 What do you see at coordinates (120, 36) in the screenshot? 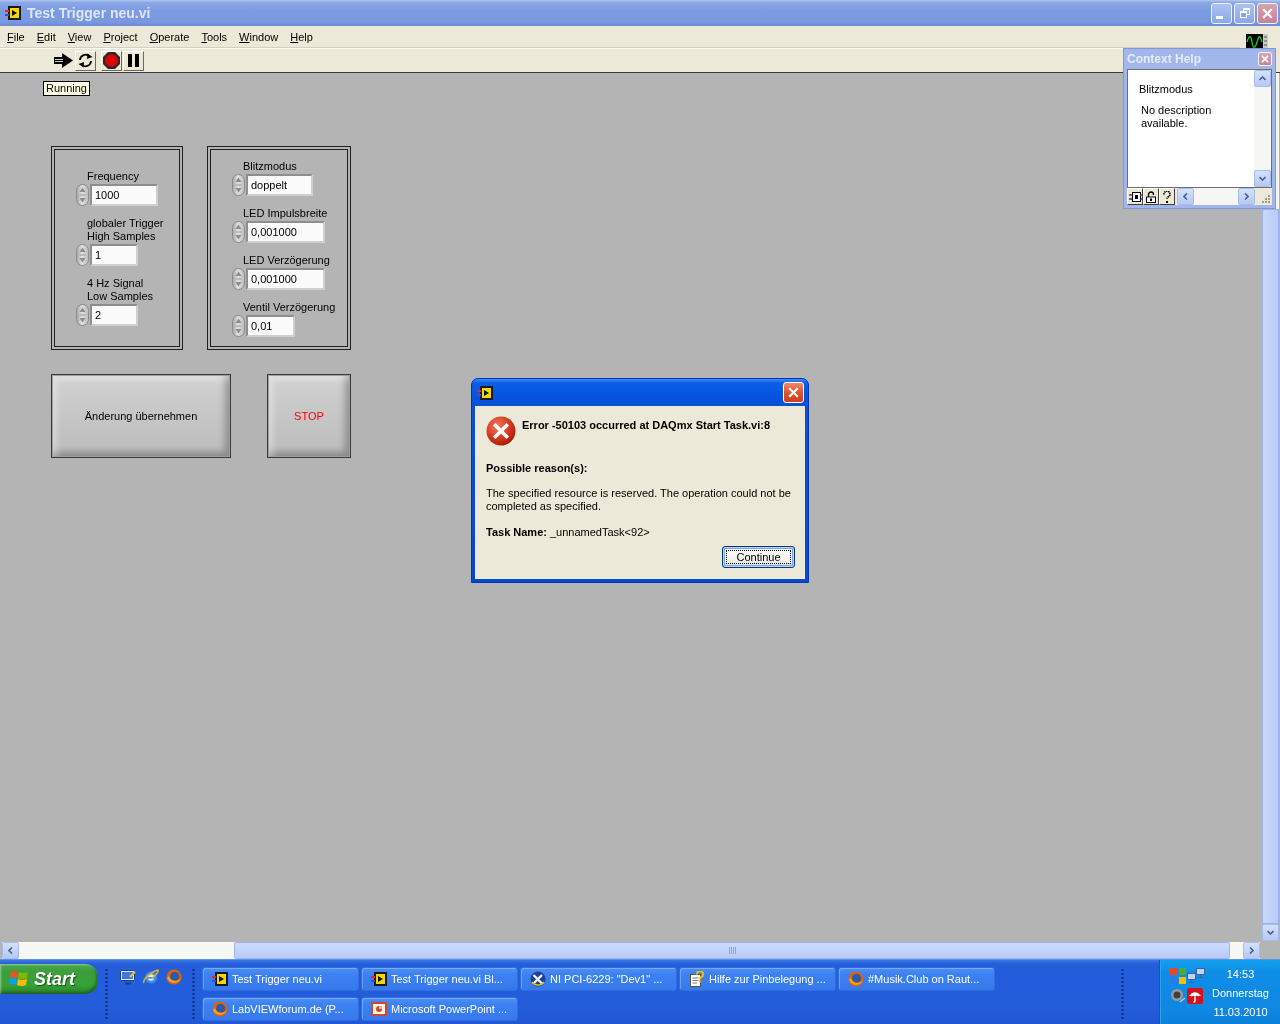
I see `menu-item: Project` at bounding box center [120, 36].